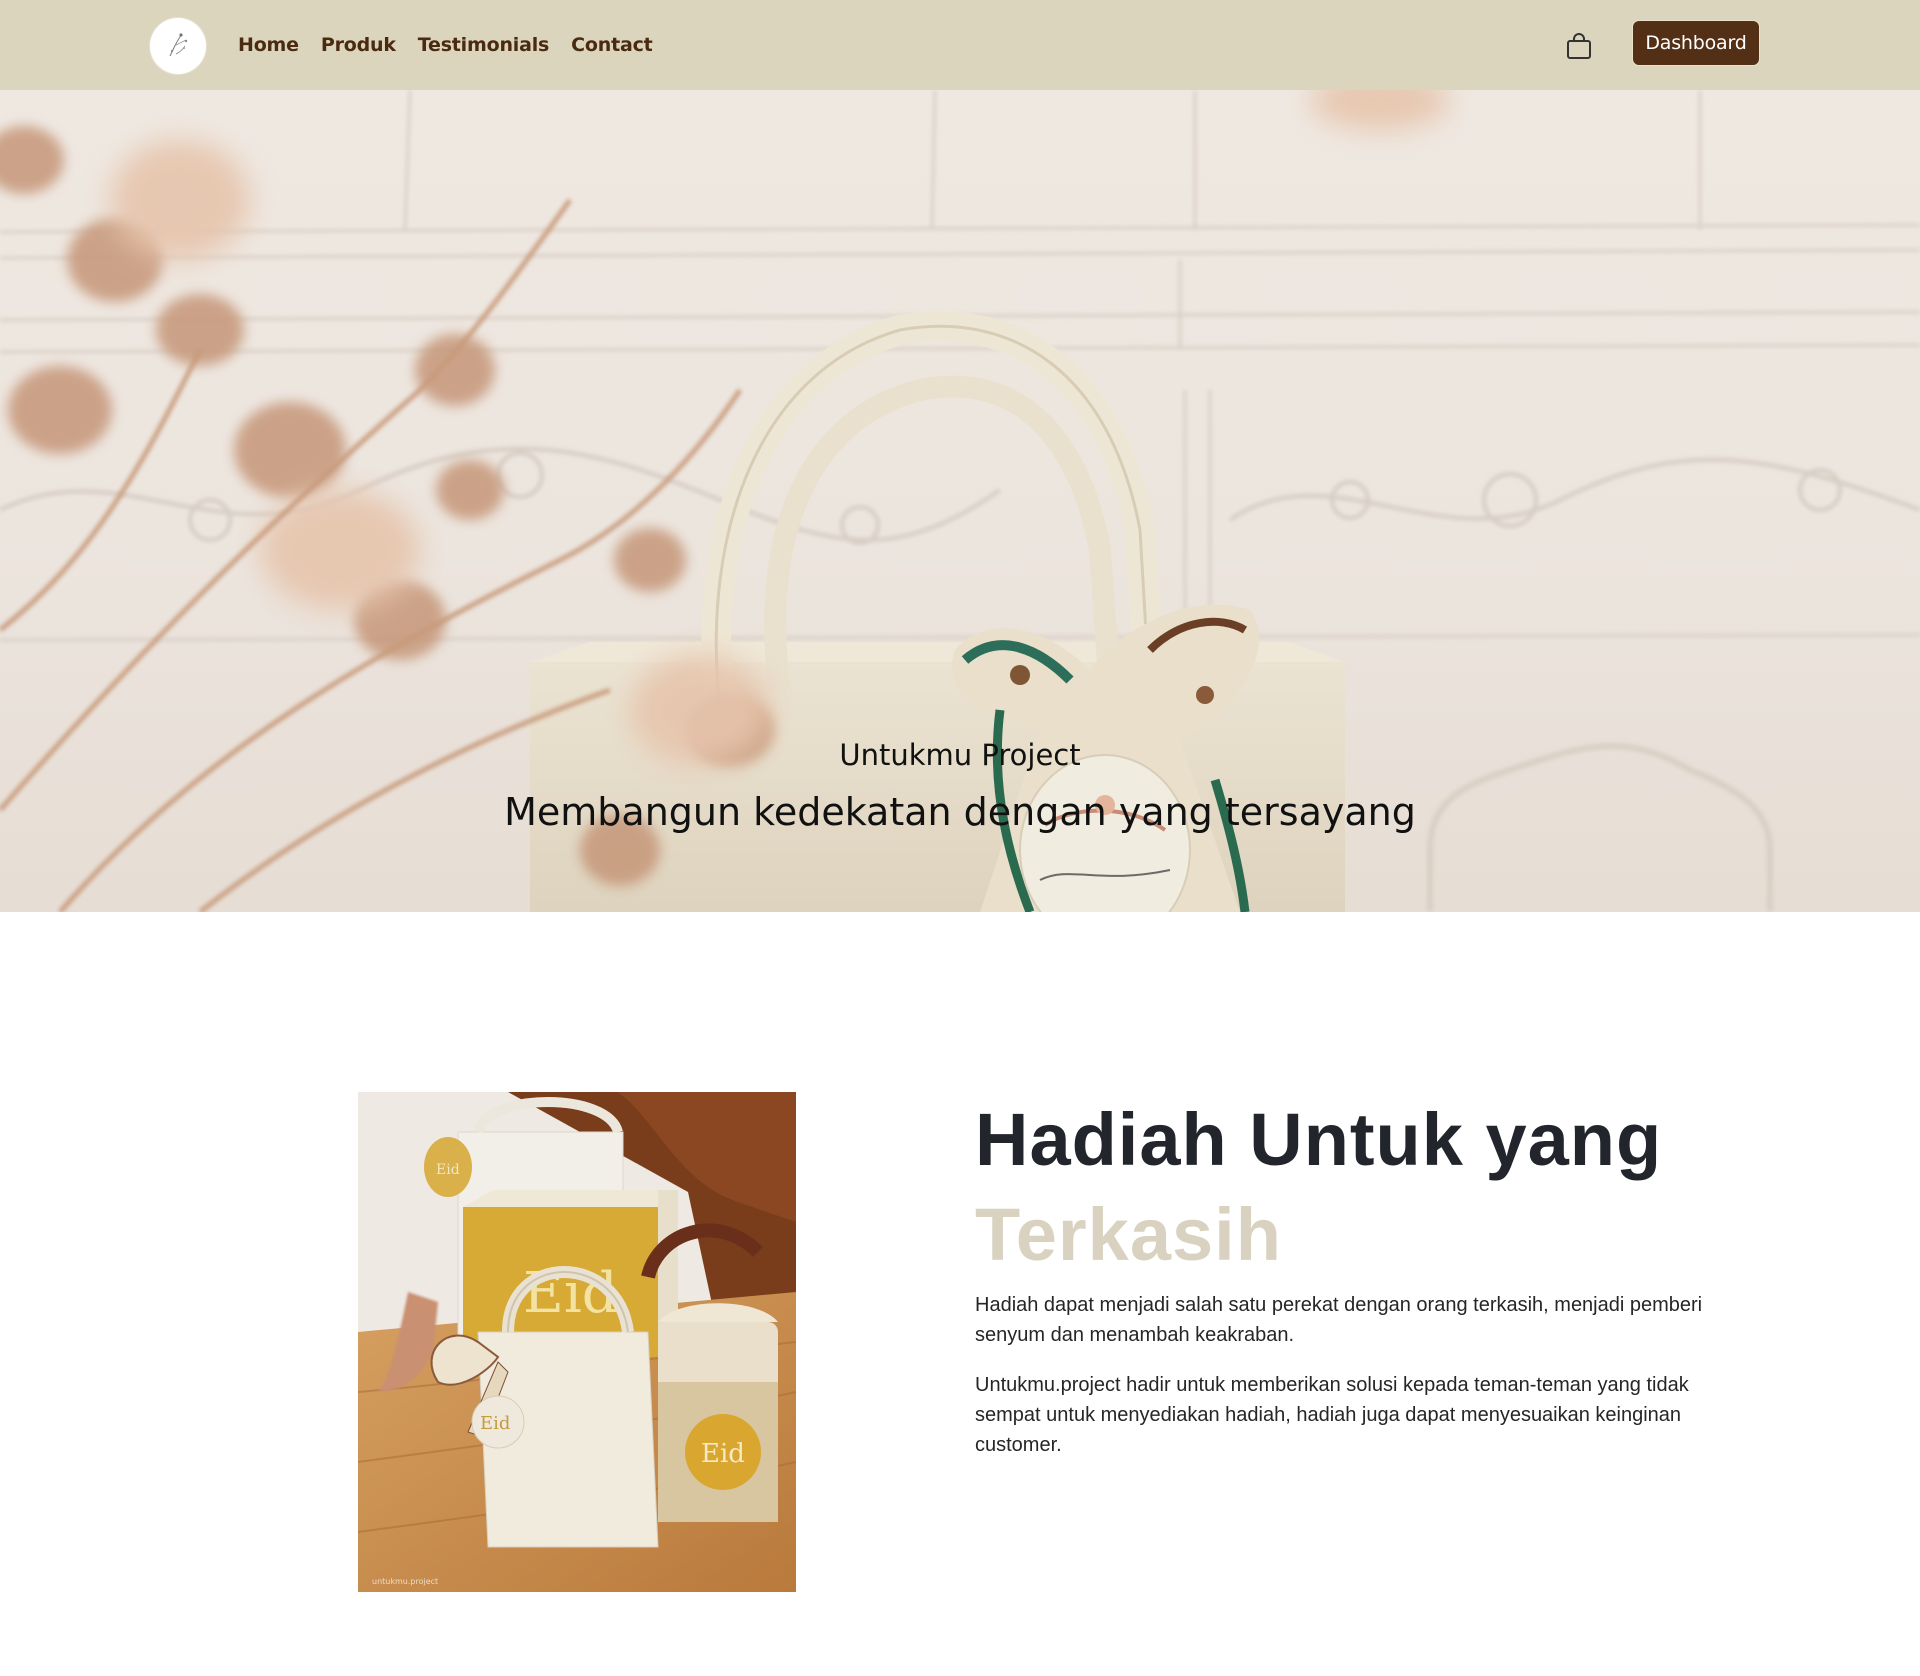  Describe the element at coordinates (1128, 1234) in the screenshot. I see `about-heading-accent: Terkasih` at that location.